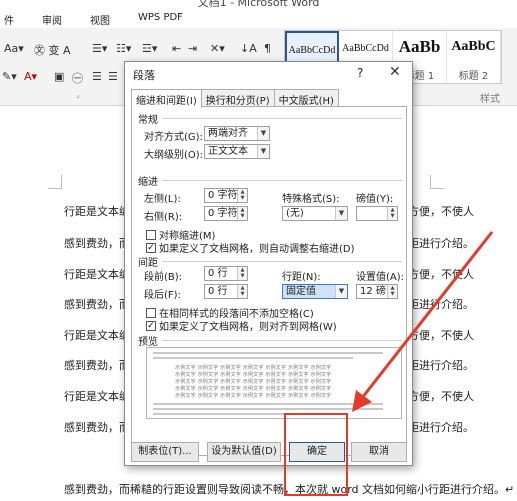 The height and width of the screenshot is (501, 517). What do you see at coordinates (160, 19) in the screenshot?
I see `menu-wps-pdf: WPS PDF` at bounding box center [160, 19].